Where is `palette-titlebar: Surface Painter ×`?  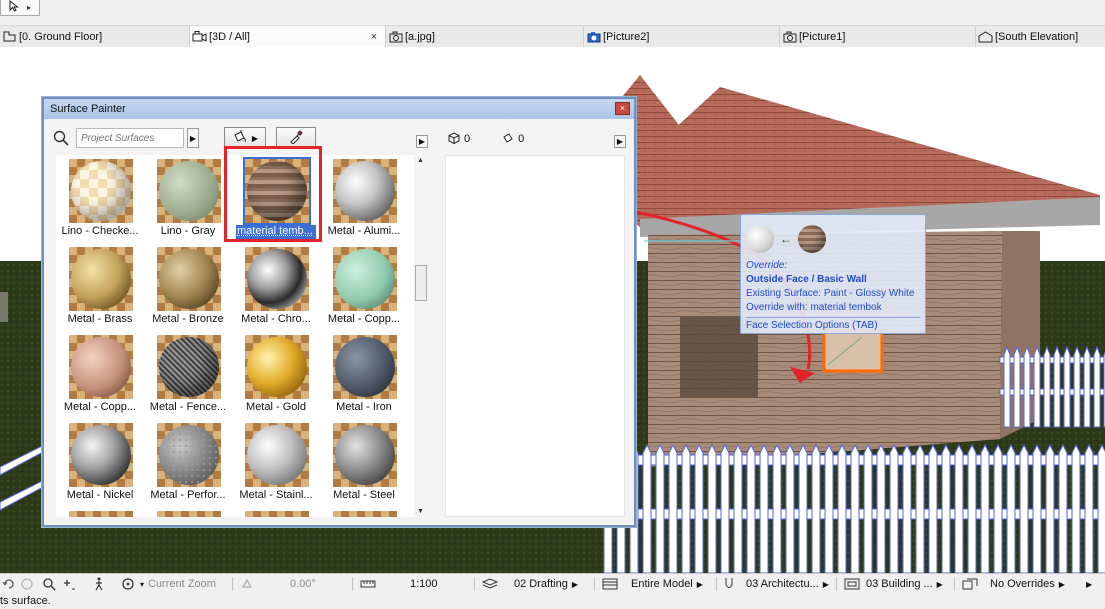
palette-titlebar: Surface Painter × is located at coordinates (339, 109).